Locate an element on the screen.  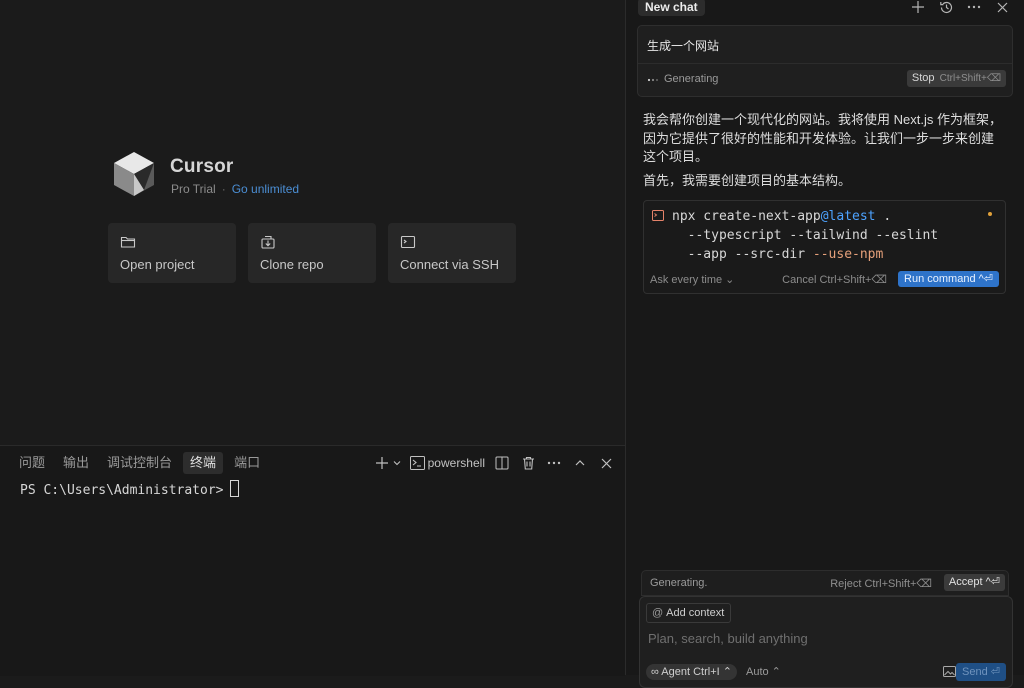
chevron-up-icon is located at coordinates (580, 463).